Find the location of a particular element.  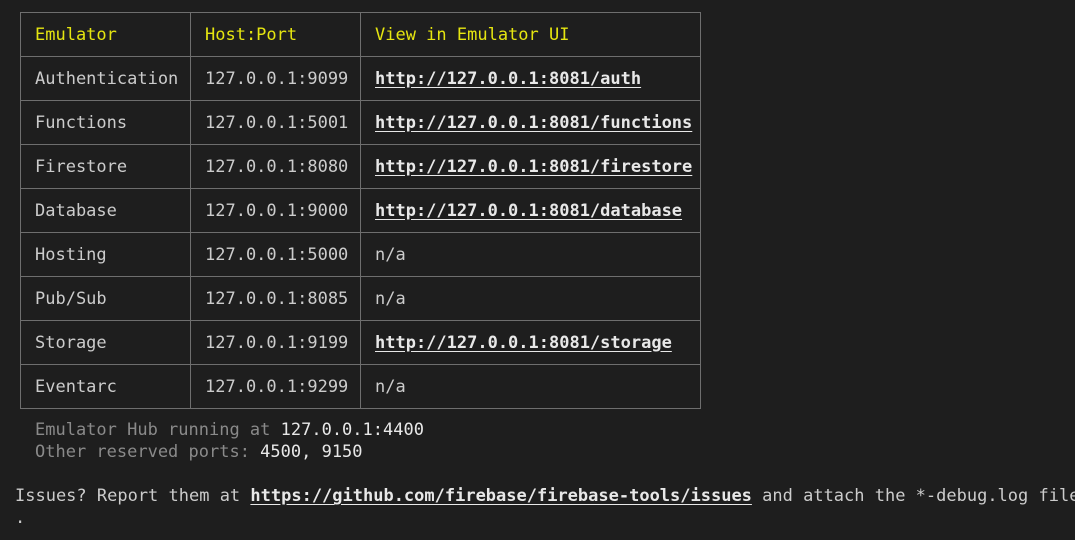

emulator-name-cell: Pub/Sub is located at coordinates (105, 298).